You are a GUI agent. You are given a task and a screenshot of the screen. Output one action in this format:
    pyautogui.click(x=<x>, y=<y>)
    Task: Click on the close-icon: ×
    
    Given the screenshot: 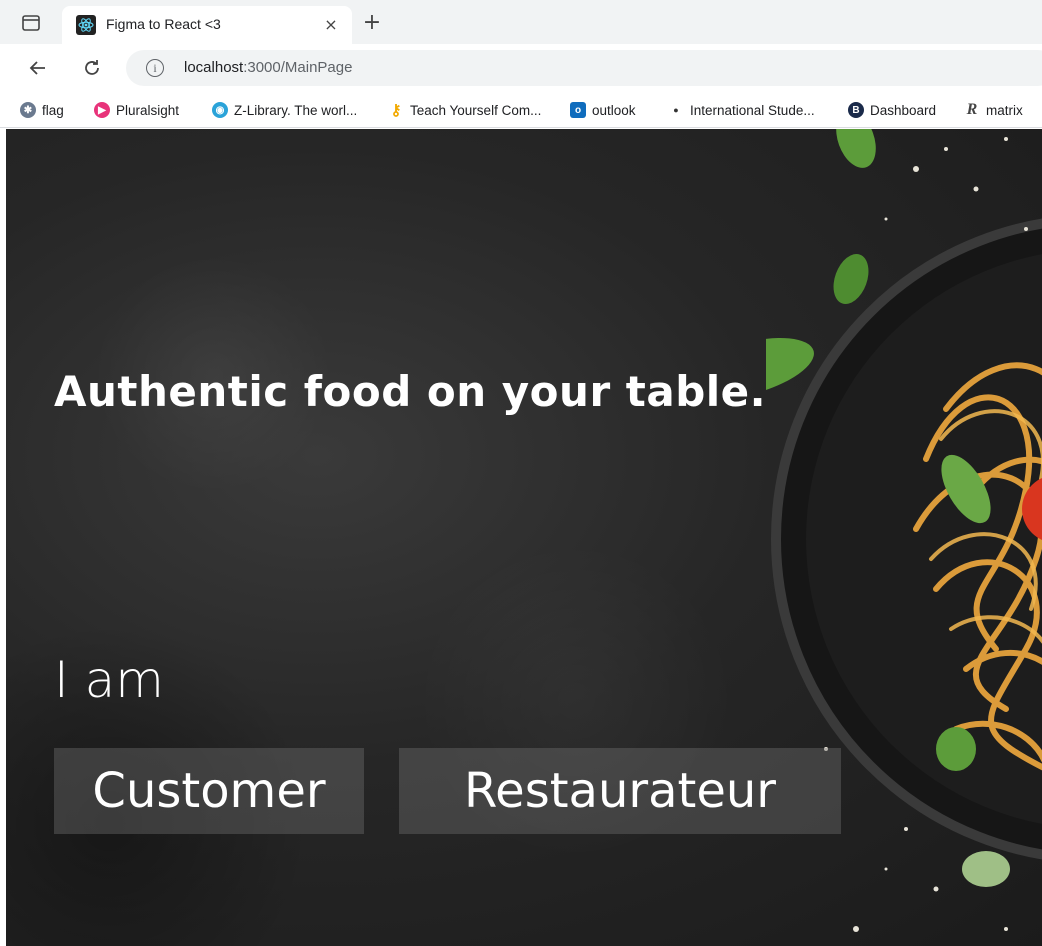 What is the action you would take?
    pyautogui.click(x=331, y=24)
    